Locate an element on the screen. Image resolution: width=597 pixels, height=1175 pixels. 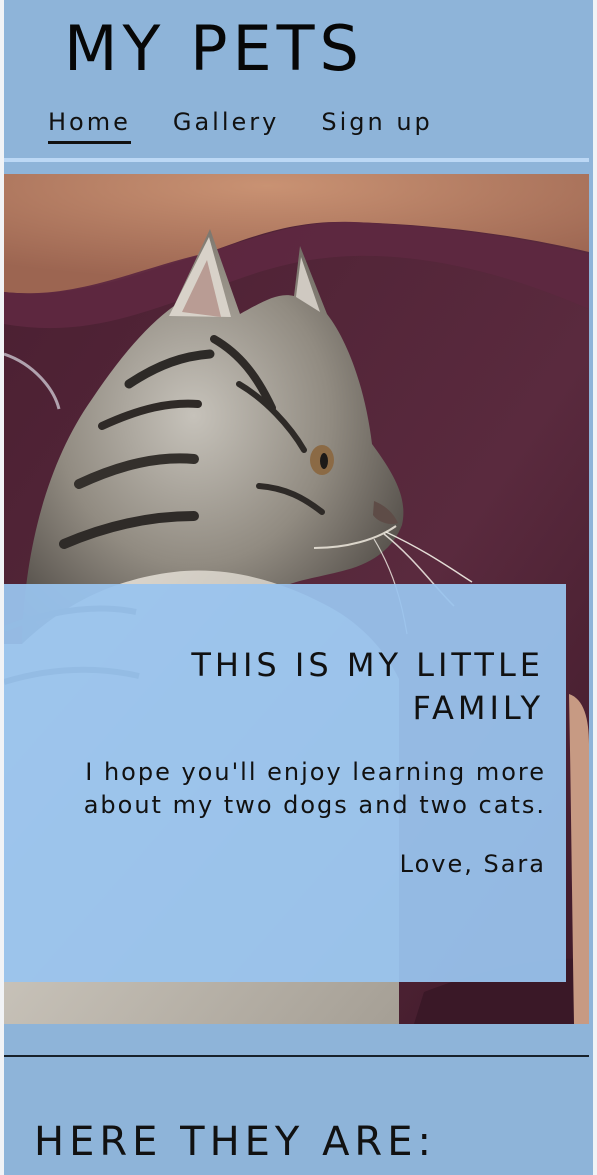
nav-home-link: Home is located at coordinates (89, 126).